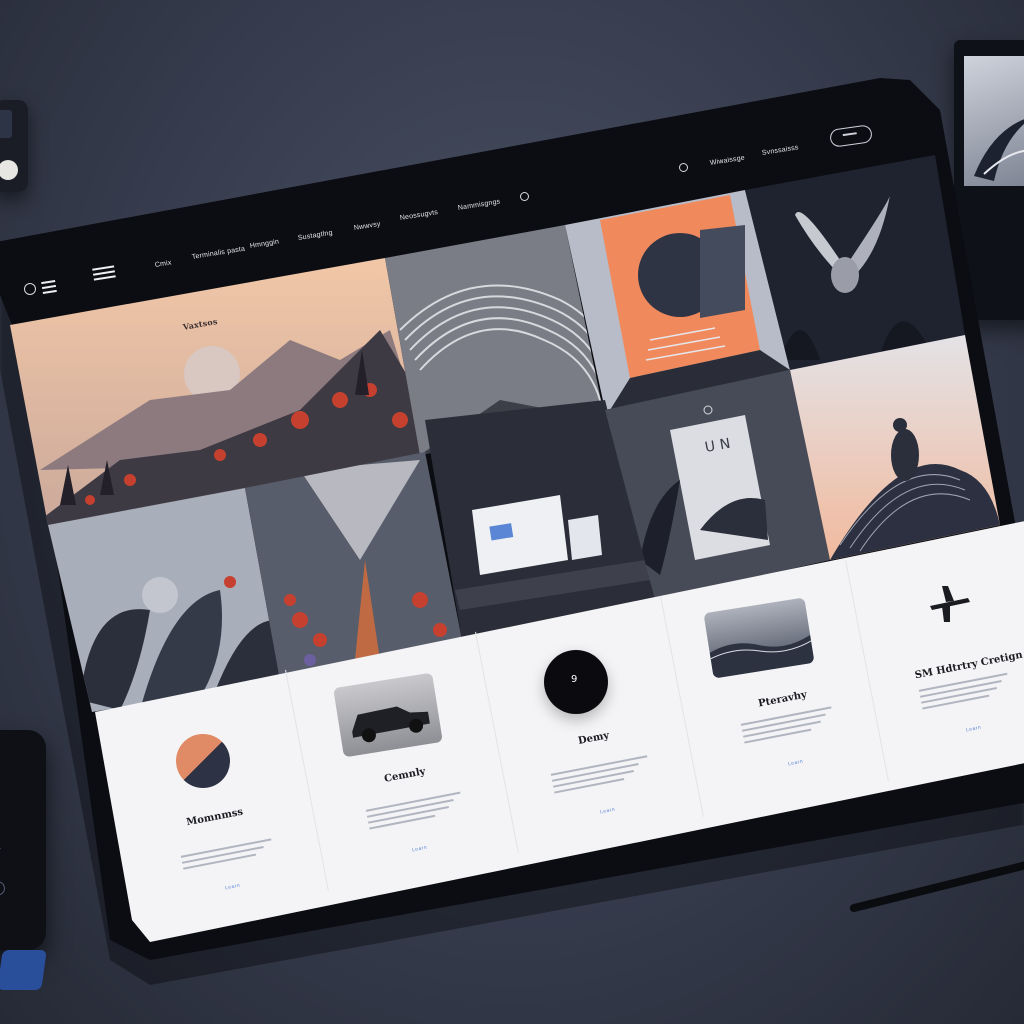 The width and height of the screenshot is (1024, 1024). I want to click on nav-item-3: Sustagtlng, so click(315, 236).